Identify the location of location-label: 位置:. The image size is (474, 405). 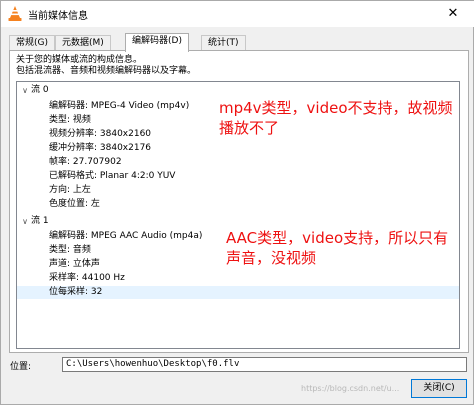
(21, 367).